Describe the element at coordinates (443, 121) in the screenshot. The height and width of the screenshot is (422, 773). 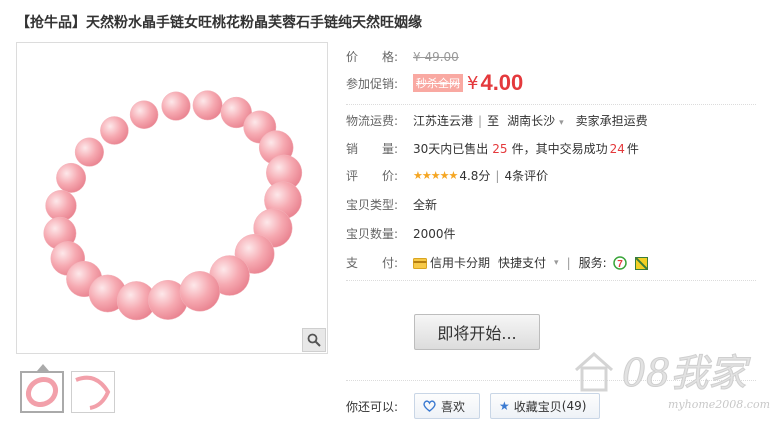
I see `shipping-from: 江苏连云港` at that location.